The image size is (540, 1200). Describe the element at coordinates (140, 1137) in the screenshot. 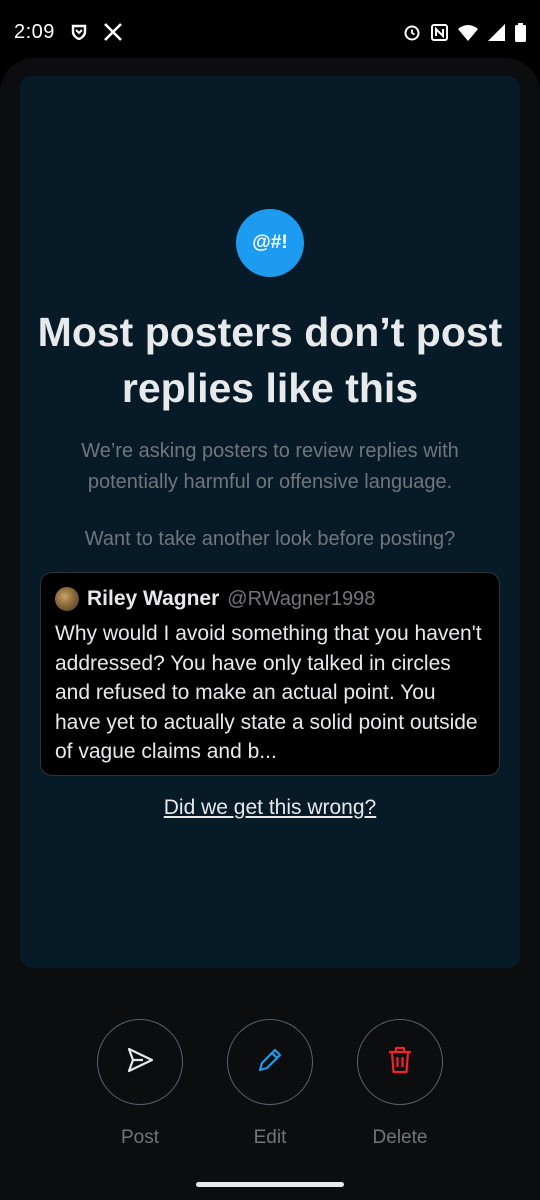

I see `post-label: Post` at that location.